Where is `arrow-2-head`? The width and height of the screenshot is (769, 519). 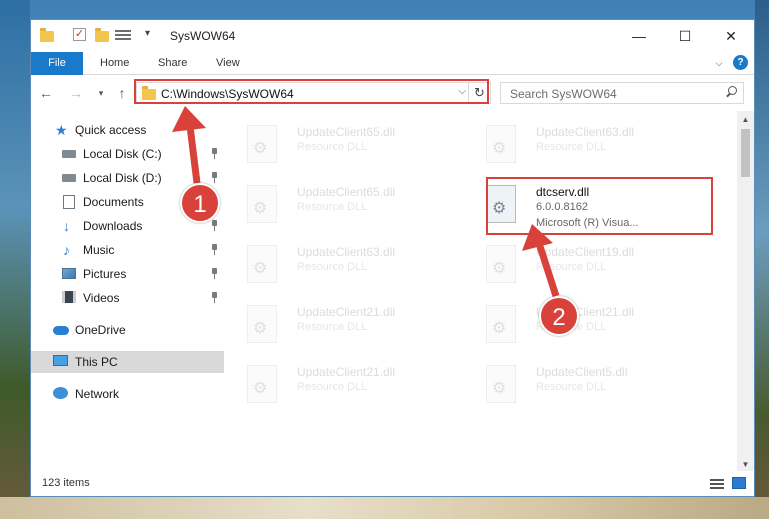
arrow-2-head is located at coordinates (537, 237).